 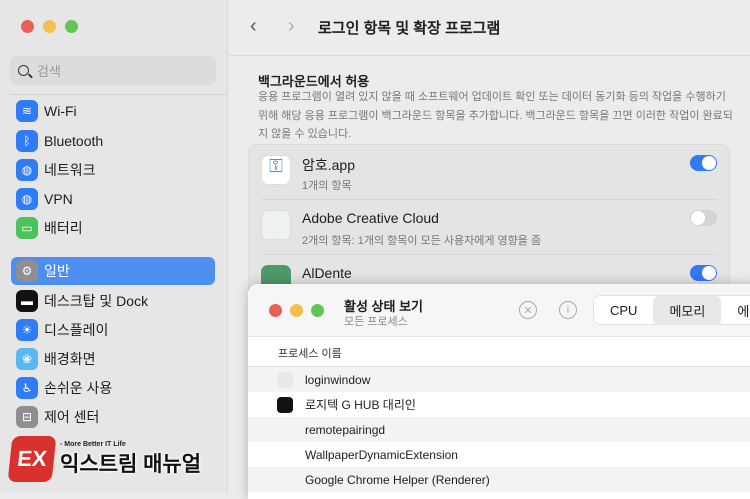 What do you see at coordinates (376, 322) in the screenshot?
I see `window-subtitle: 모든 프로세스` at bounding box center [376, 322].